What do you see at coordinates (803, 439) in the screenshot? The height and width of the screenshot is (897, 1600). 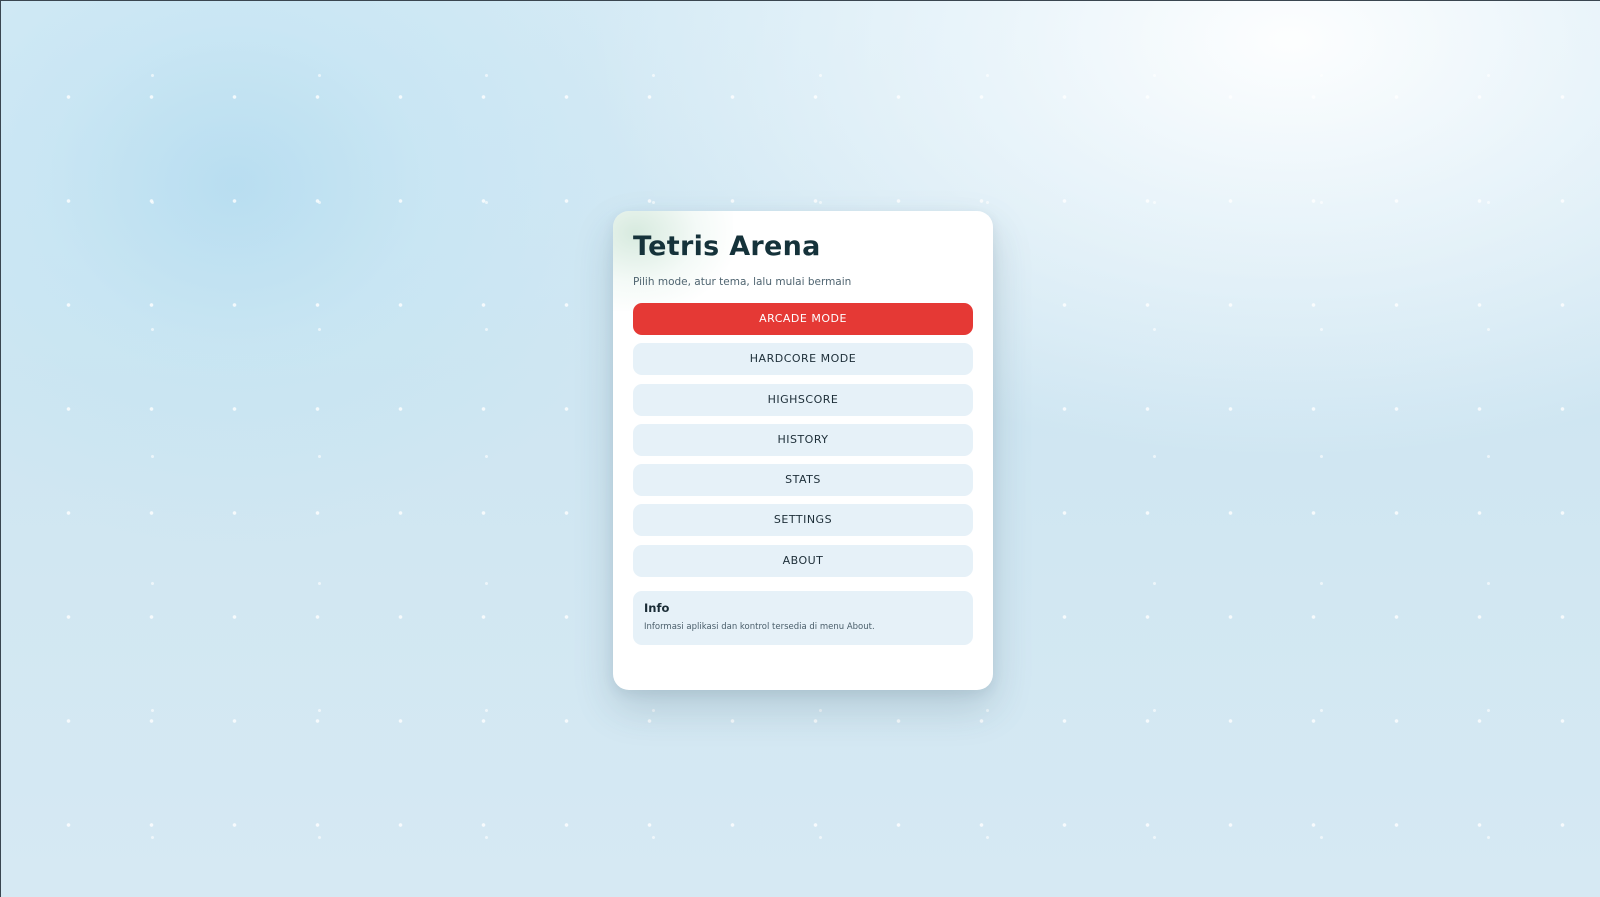 I see `history-button: HISTORY` at bounding box center [803, 439].